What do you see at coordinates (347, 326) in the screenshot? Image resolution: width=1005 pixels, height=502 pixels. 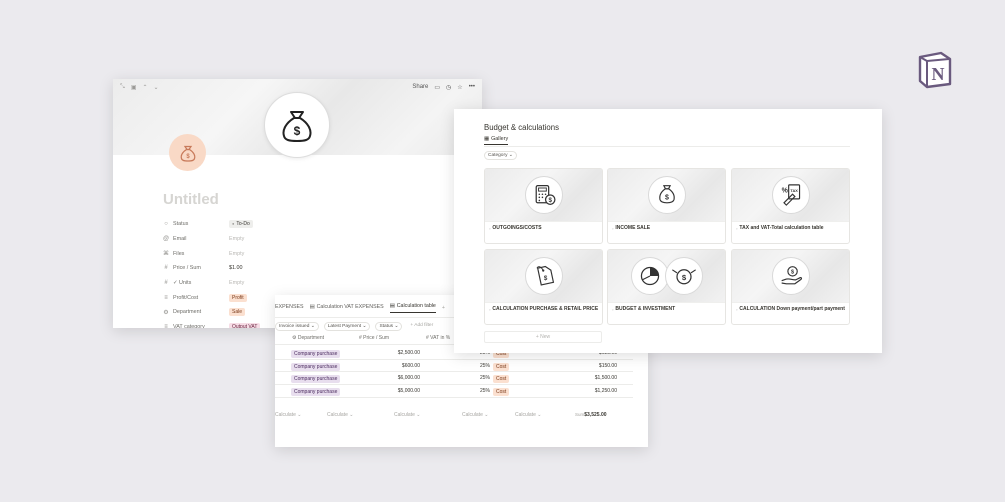 I see `filter-chip: Latest Payment ⌄` at bounding box center [347, 326].